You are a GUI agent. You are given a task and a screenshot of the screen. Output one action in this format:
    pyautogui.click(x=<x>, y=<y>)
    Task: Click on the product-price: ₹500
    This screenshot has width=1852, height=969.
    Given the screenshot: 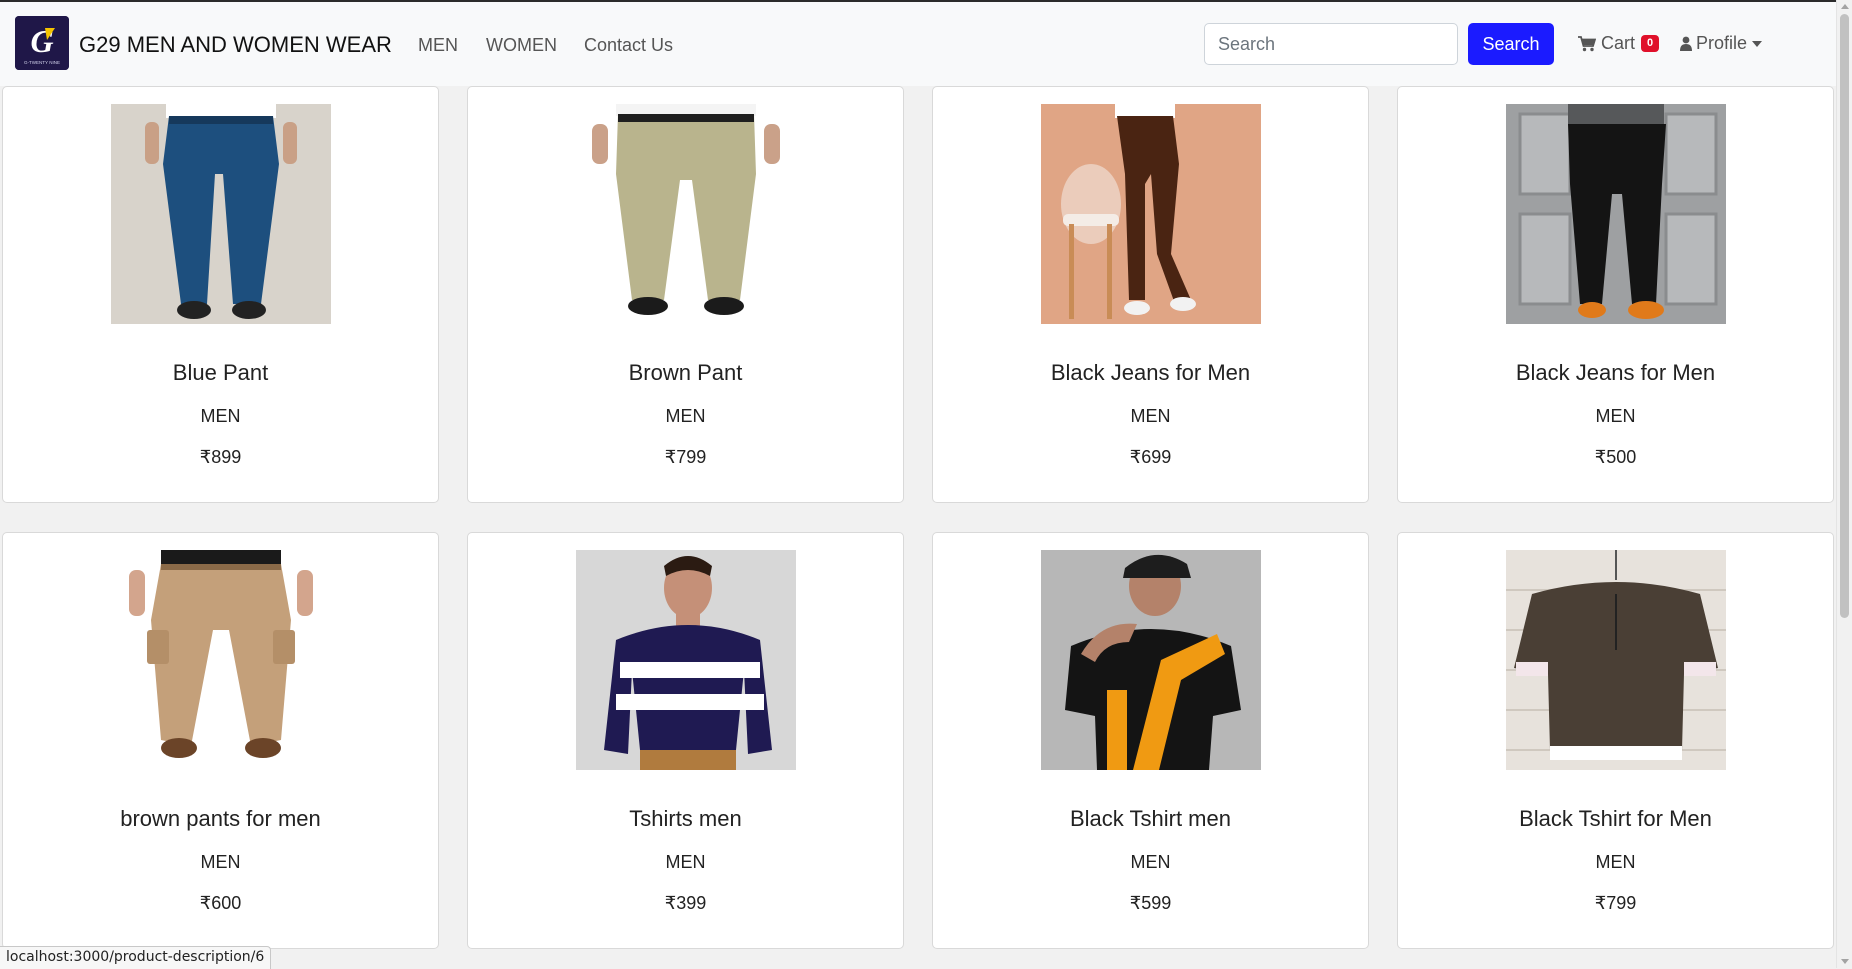 What is the action you would take?
    pyautogui.click(x=1615, y=457)
    